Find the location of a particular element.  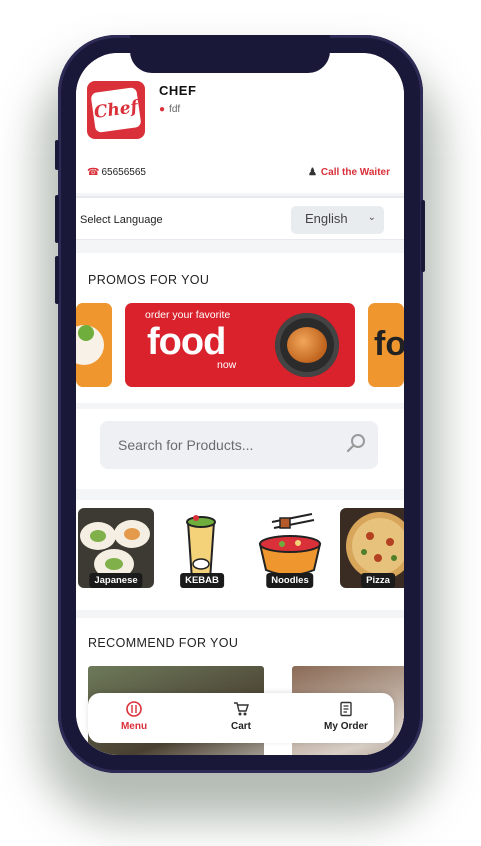

category-kebab: KEBAB is located at coordinates (202, 548).